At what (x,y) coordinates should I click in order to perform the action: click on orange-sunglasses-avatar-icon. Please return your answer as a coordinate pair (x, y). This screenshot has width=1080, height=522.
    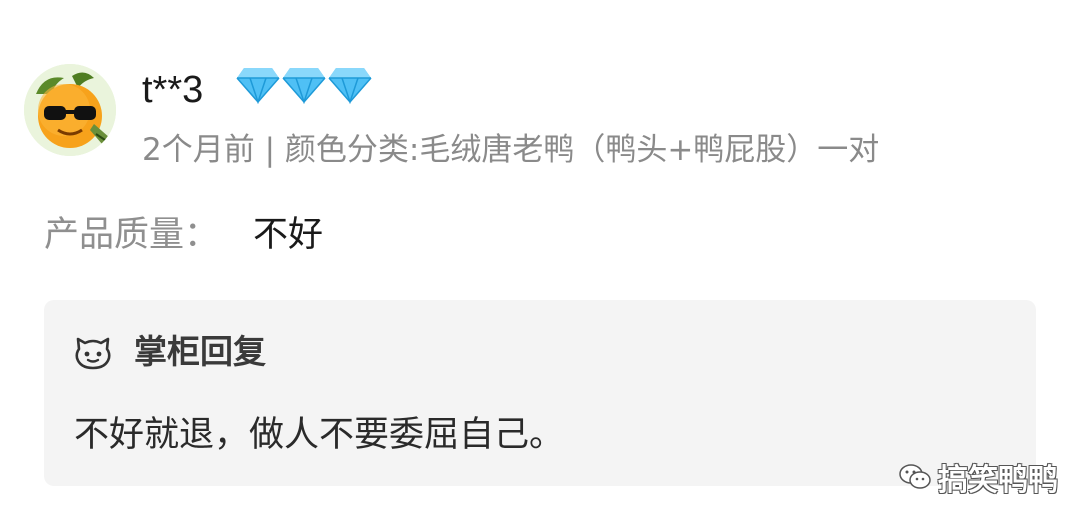
    Looking at the image, I should click on (70, 110).